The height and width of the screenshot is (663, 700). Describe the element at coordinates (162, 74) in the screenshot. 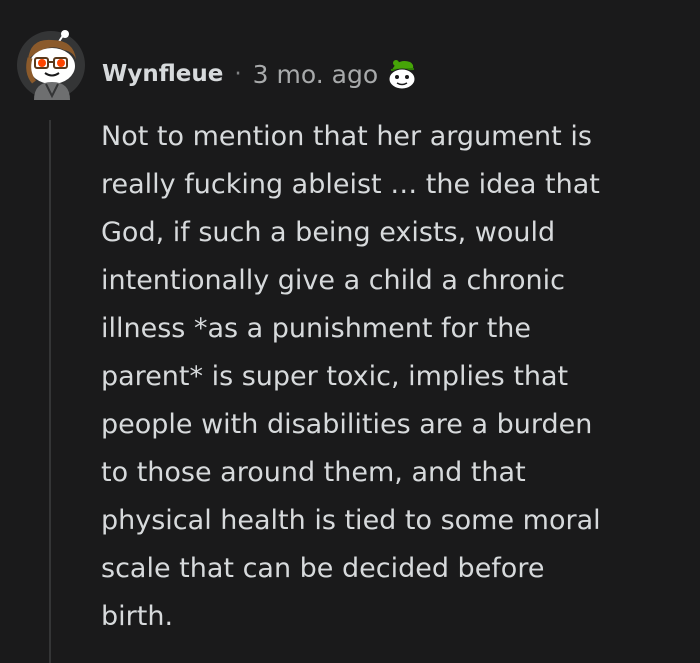

I see `username-link: Wynfleue` at that location.